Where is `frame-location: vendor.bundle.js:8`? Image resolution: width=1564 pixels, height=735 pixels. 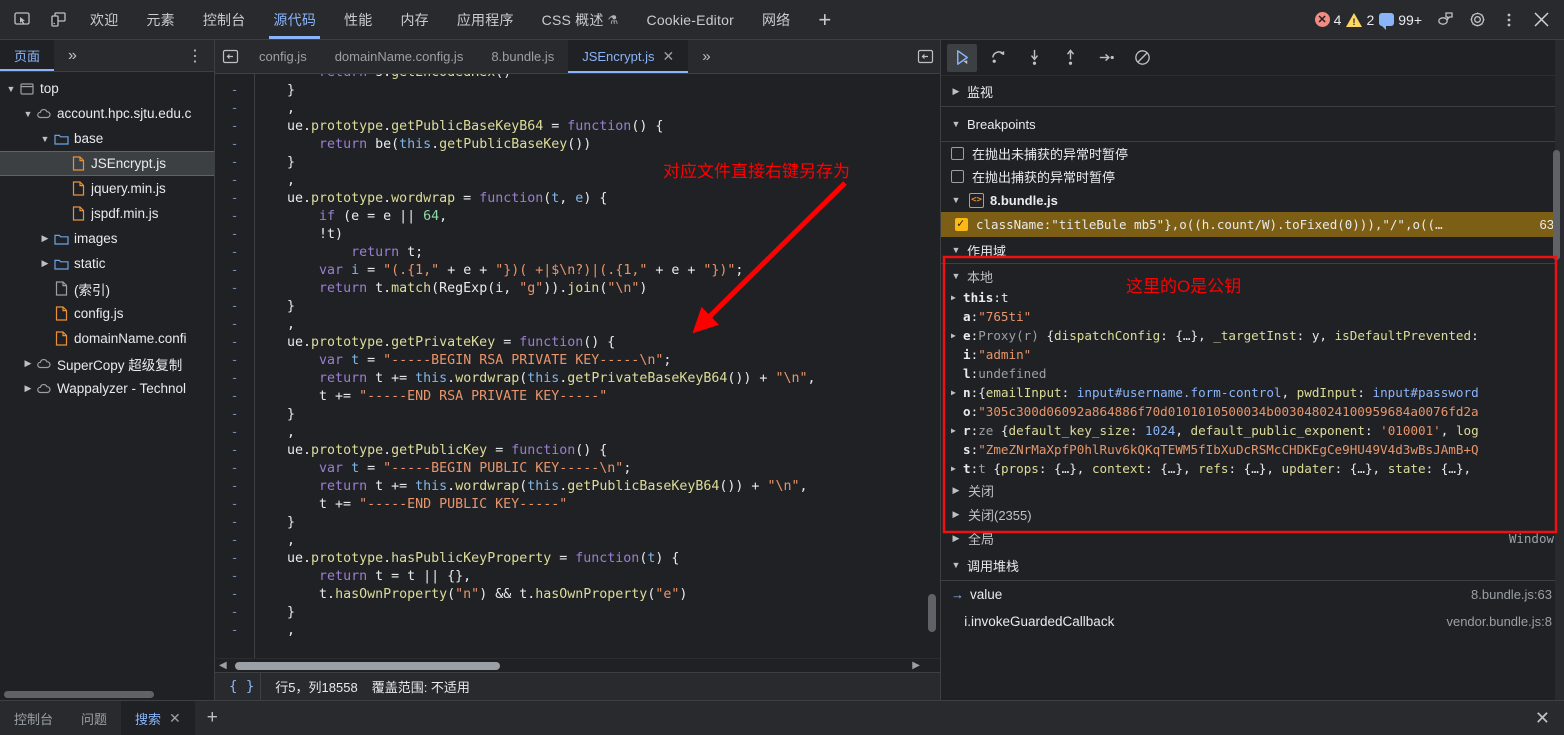
frame-location: vendor.bundle.js:8 is located at coordinates (1505, 621).